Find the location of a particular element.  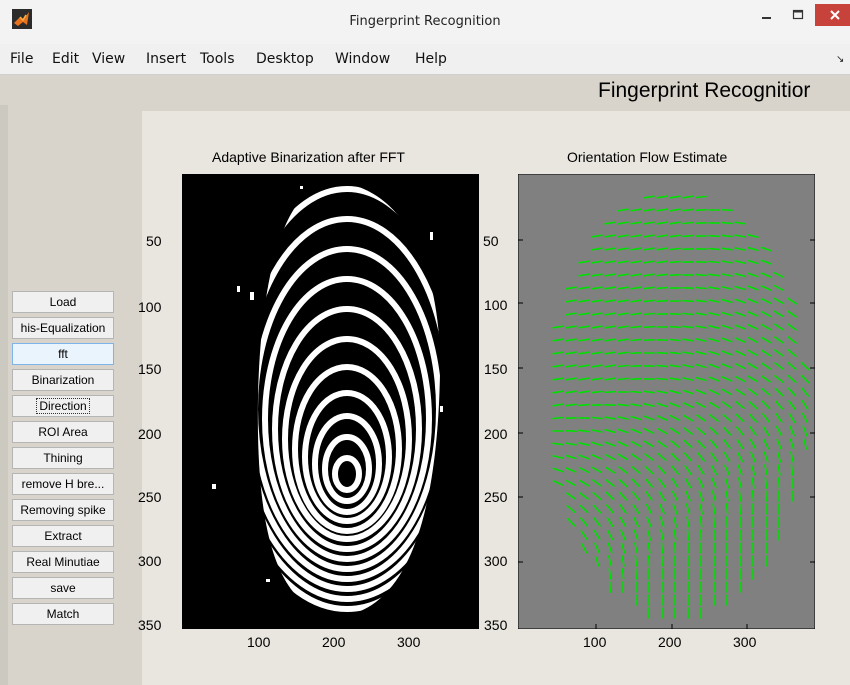

left-ytick-150: 150 is located at coordinates (150, 369).